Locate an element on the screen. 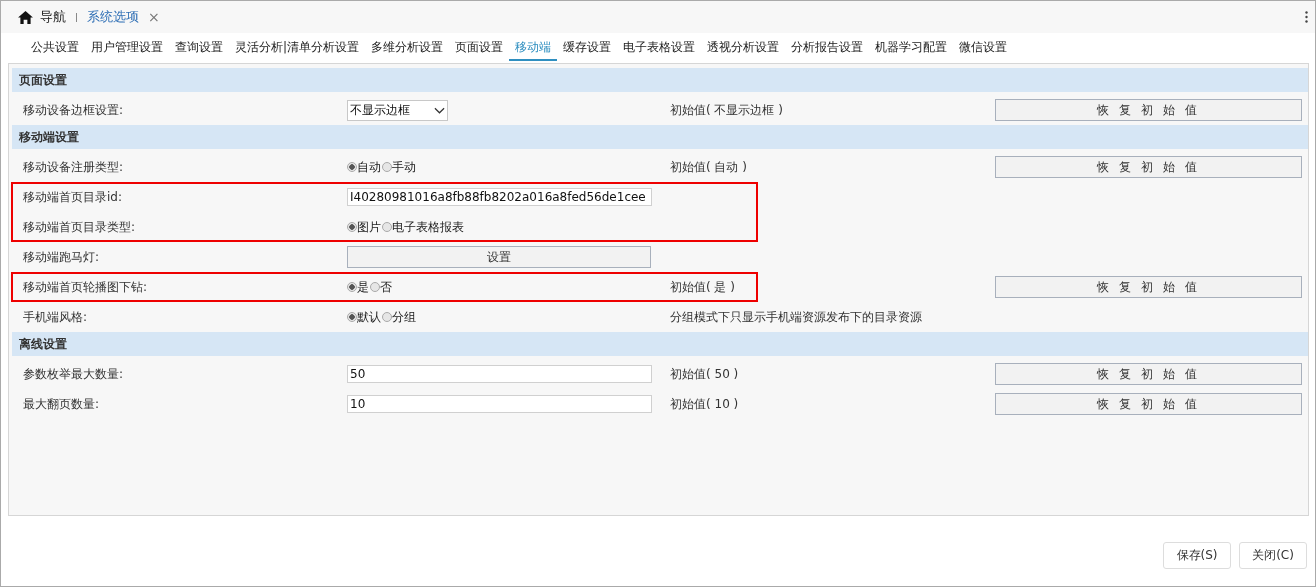 The width and height of the screenshot is (1316, 587). settings-tab: 移动端 is located at coordinates (533, 50).